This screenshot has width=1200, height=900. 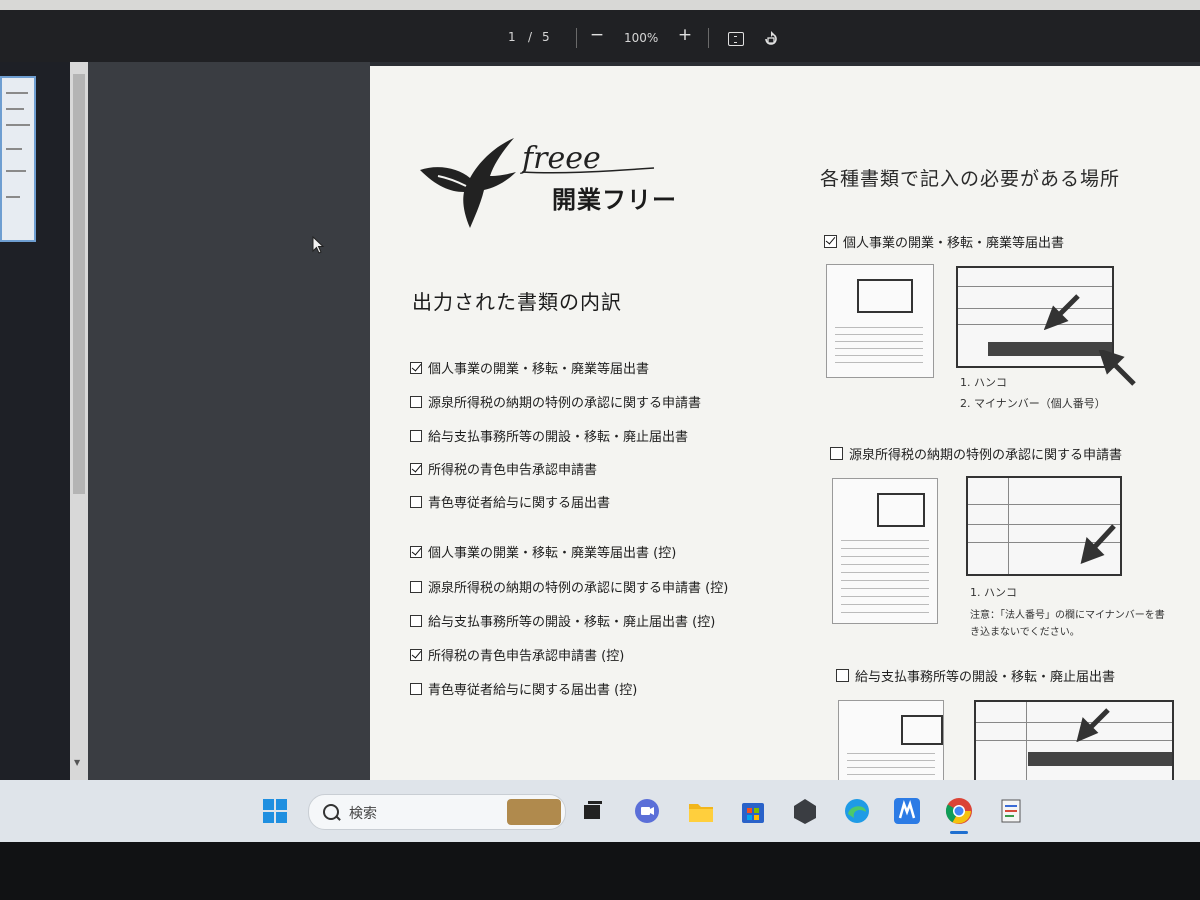 I want to click on checklist-item: 個人事業の開業・移転・廃業等届出書, so click(x=529, y=367).